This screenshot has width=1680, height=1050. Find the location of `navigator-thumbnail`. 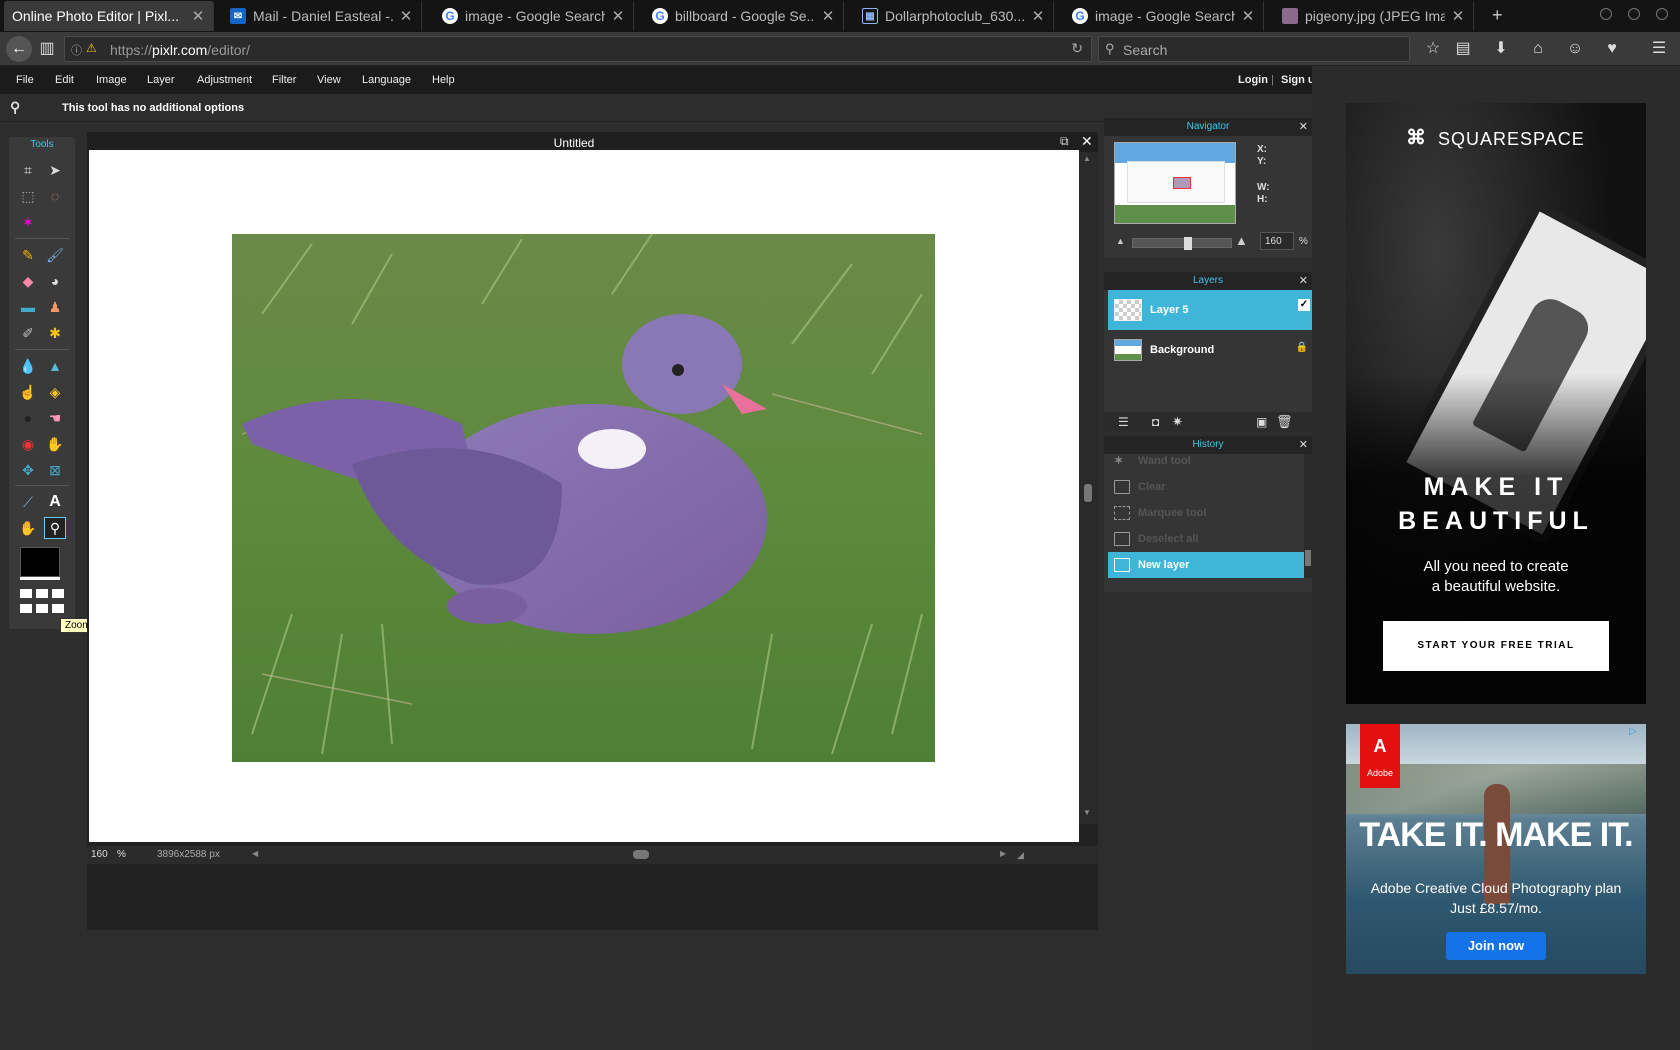

navigator-thumbnail is located at coordinates (1175, 183).